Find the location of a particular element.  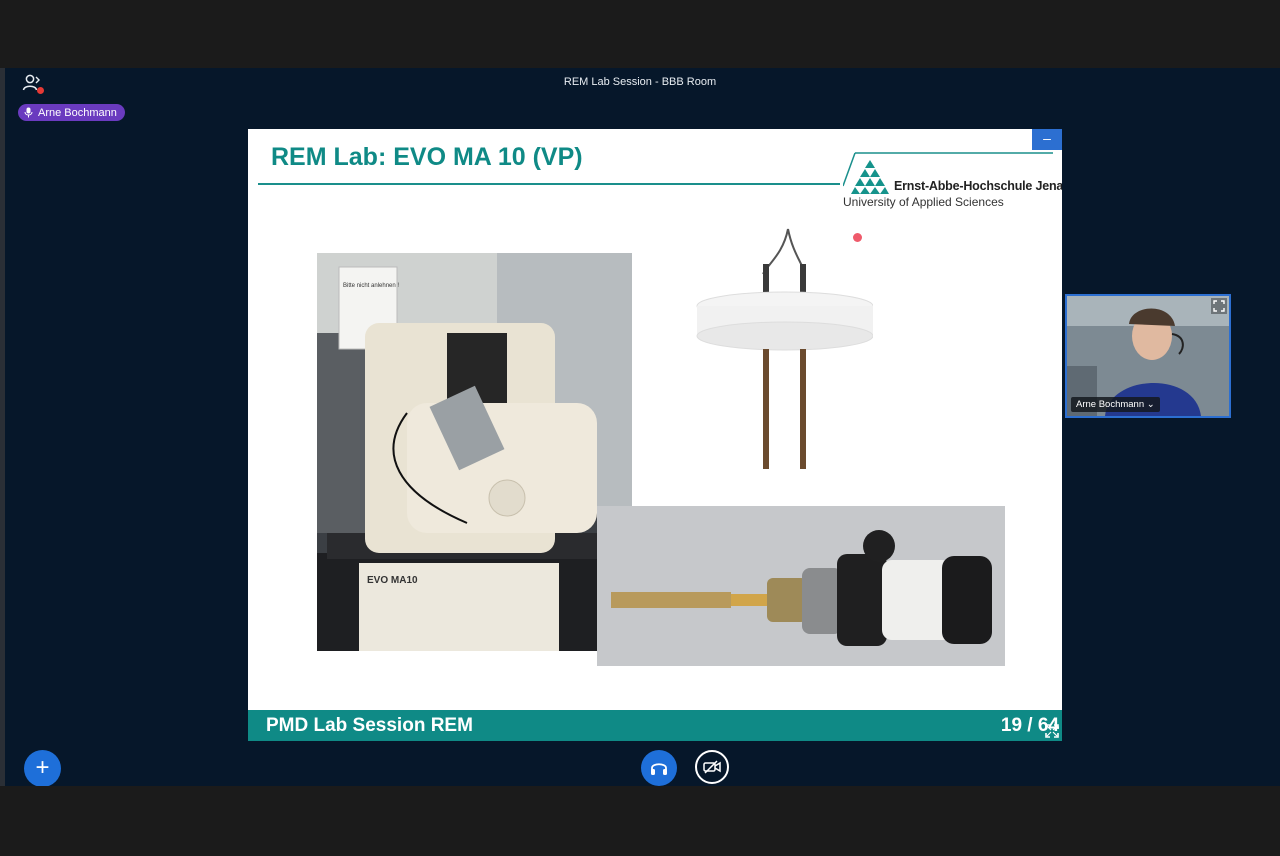

slide-title: REM Lab: EVO MA 10 (VP) is located at coordinates (427, 157).